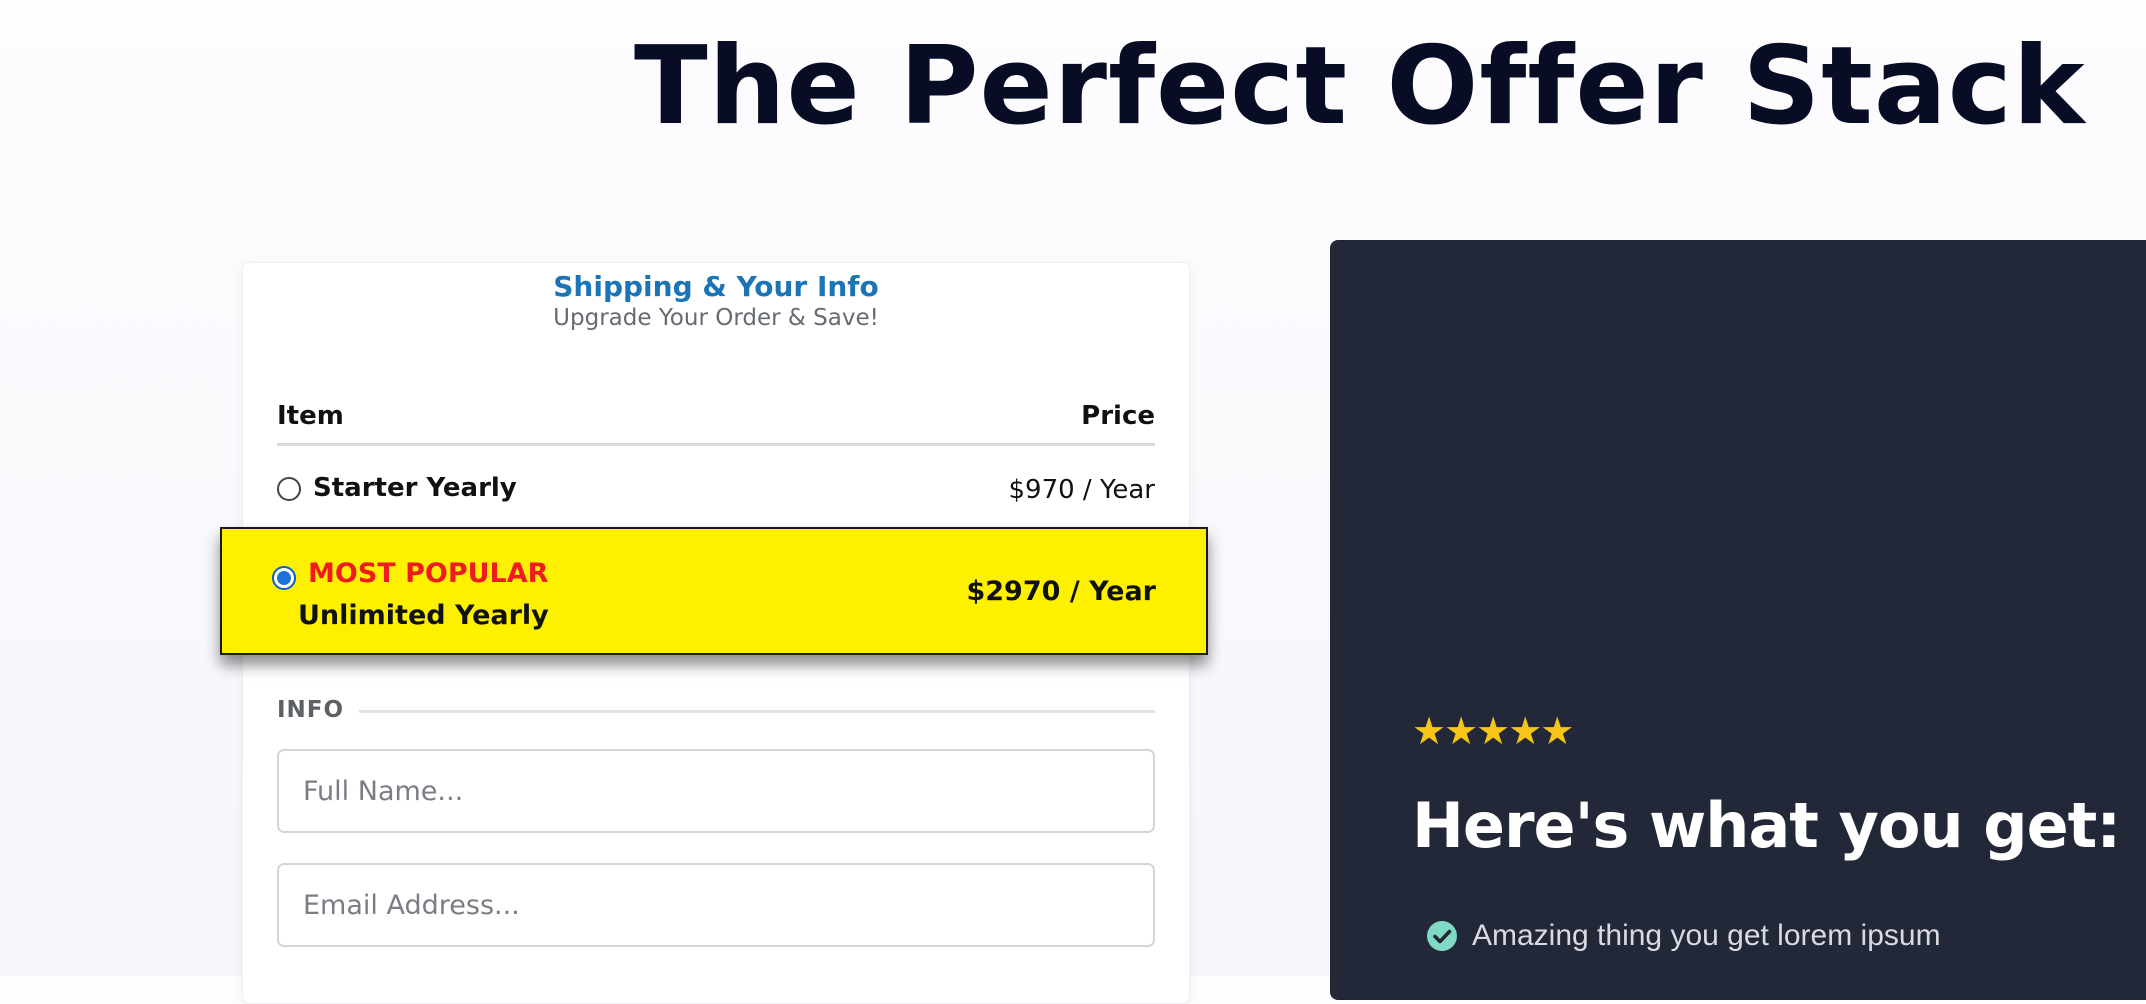 The width and height of the screenshot is (2146, 1004). What do you see at coordinates (311, 710) in the screenshot?
I see `info-section-label: INFO` at bounding box center [311, 710].